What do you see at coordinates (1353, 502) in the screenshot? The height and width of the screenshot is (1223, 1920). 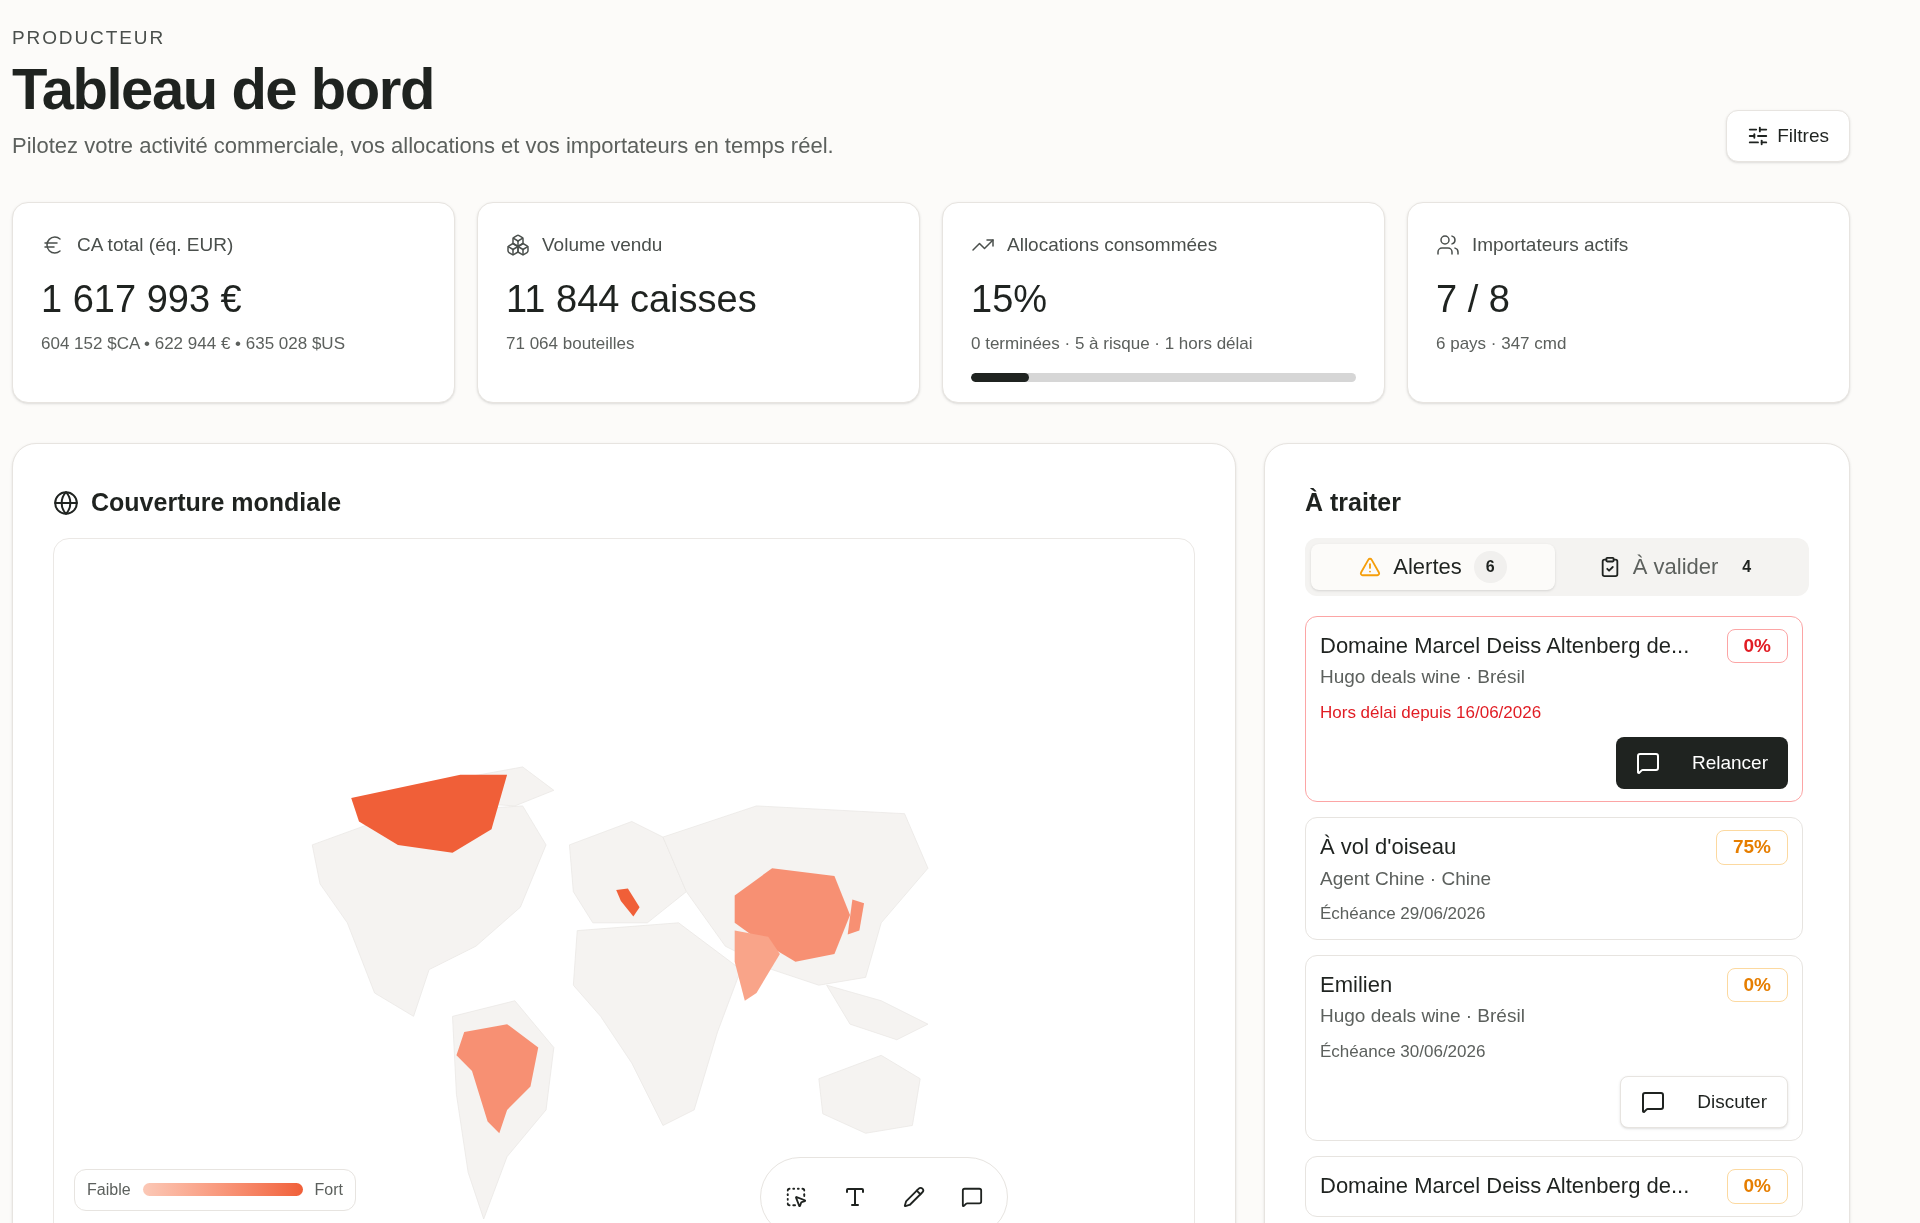 I see `todo-title: À traiter` at bounding box center [1353, 502].